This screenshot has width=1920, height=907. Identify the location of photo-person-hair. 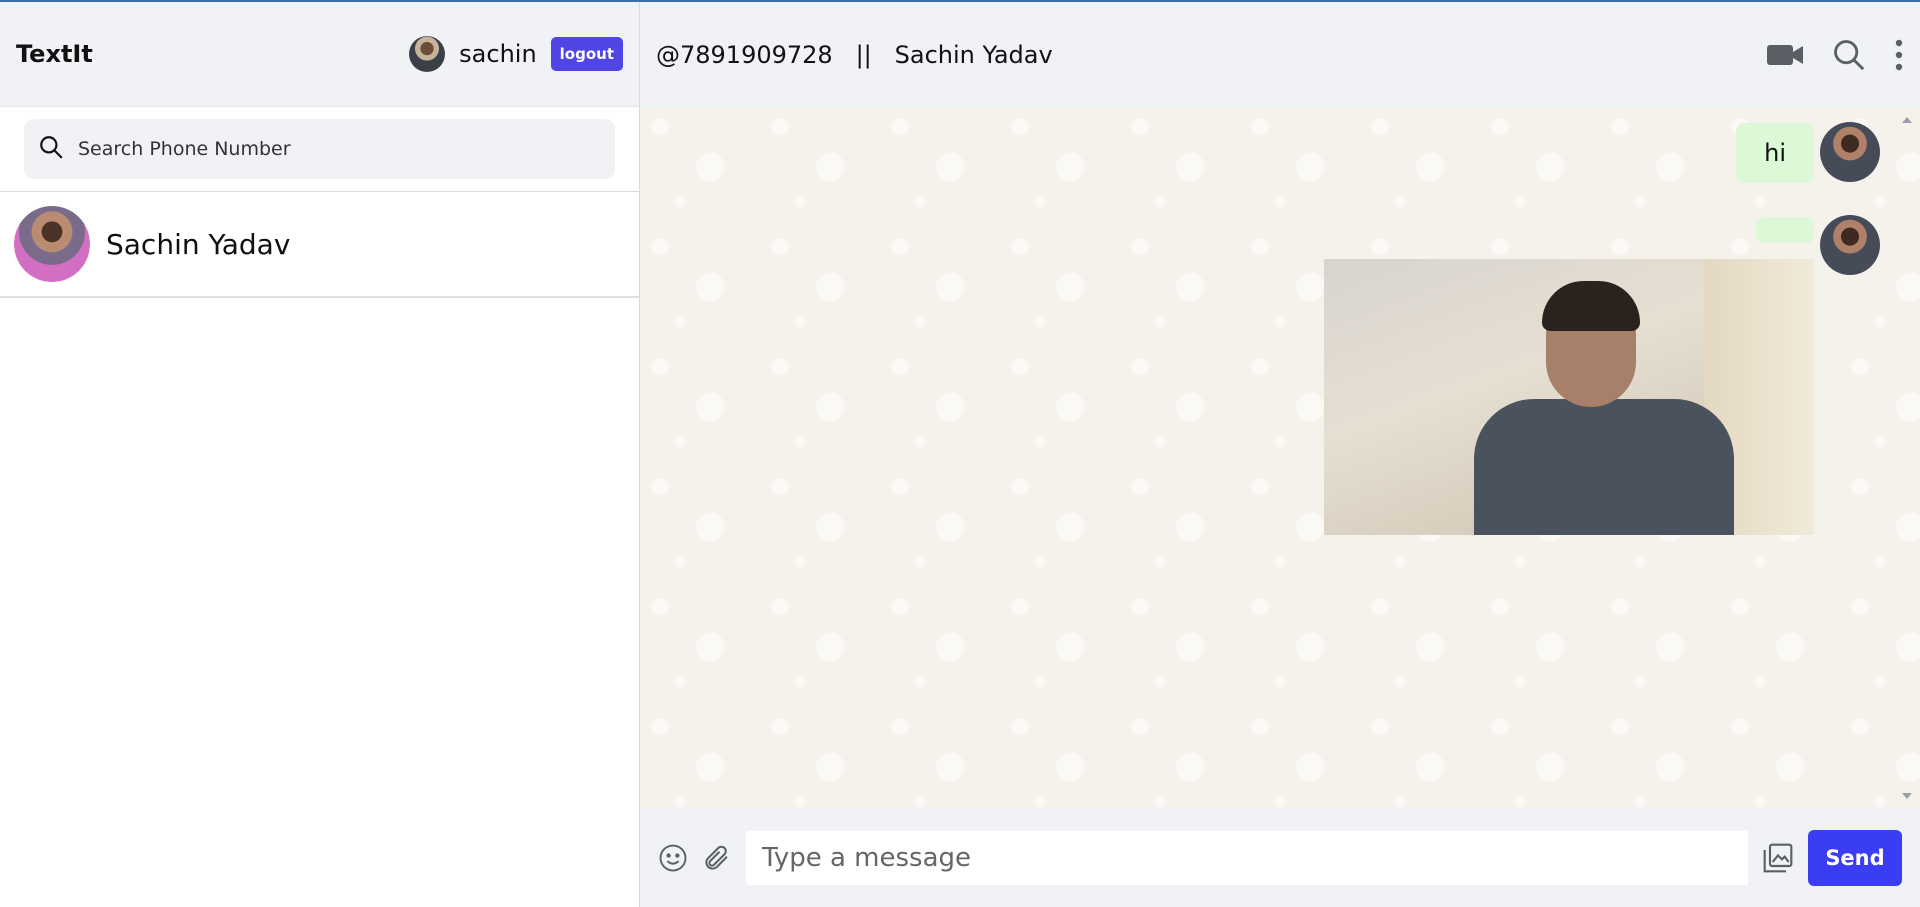
(1591, 306).